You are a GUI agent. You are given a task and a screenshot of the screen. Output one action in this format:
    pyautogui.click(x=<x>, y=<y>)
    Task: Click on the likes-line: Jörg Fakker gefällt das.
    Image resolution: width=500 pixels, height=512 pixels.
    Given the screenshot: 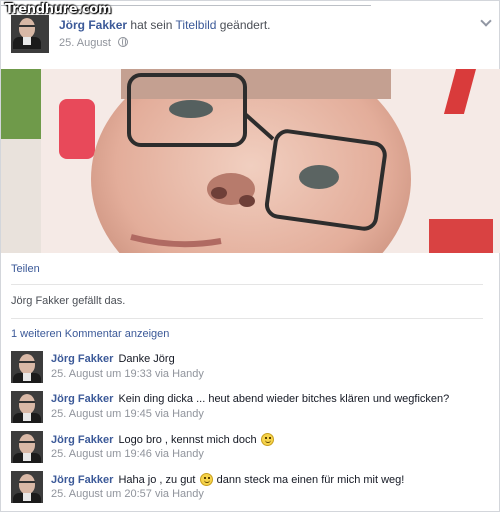 What is the action you would take?
    pyautogui.click(x=68, y=301)
    